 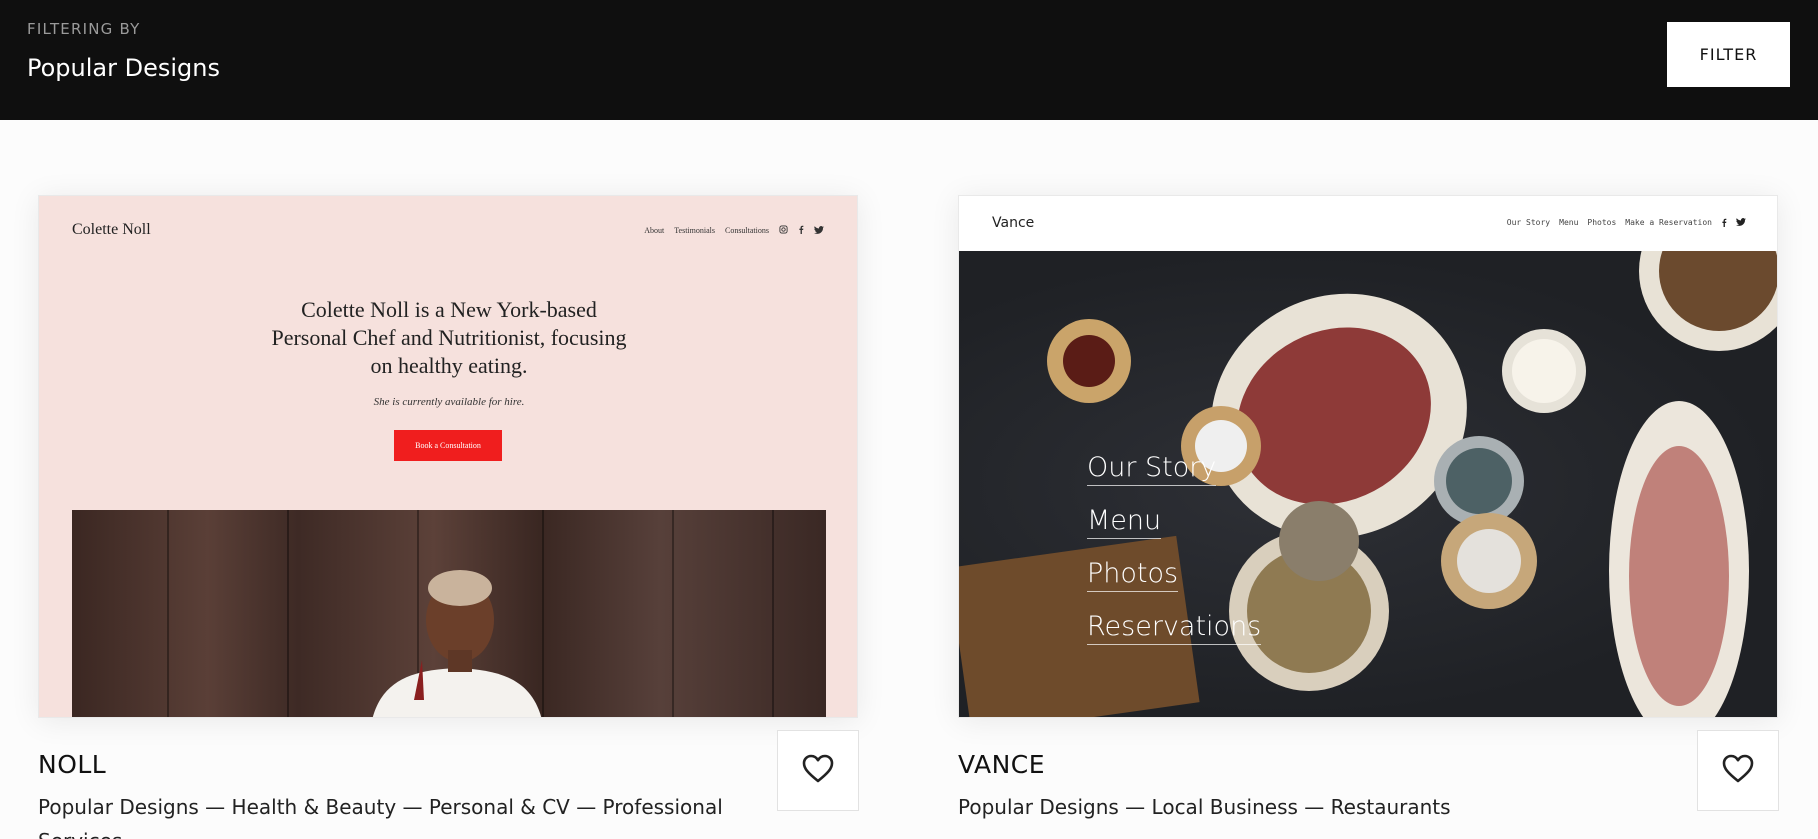 What do you see at coordinates (1668, 222) in the screenshot?
I see `preview-nav-item: Make a Reservation` at bounding box center [1668, 222].